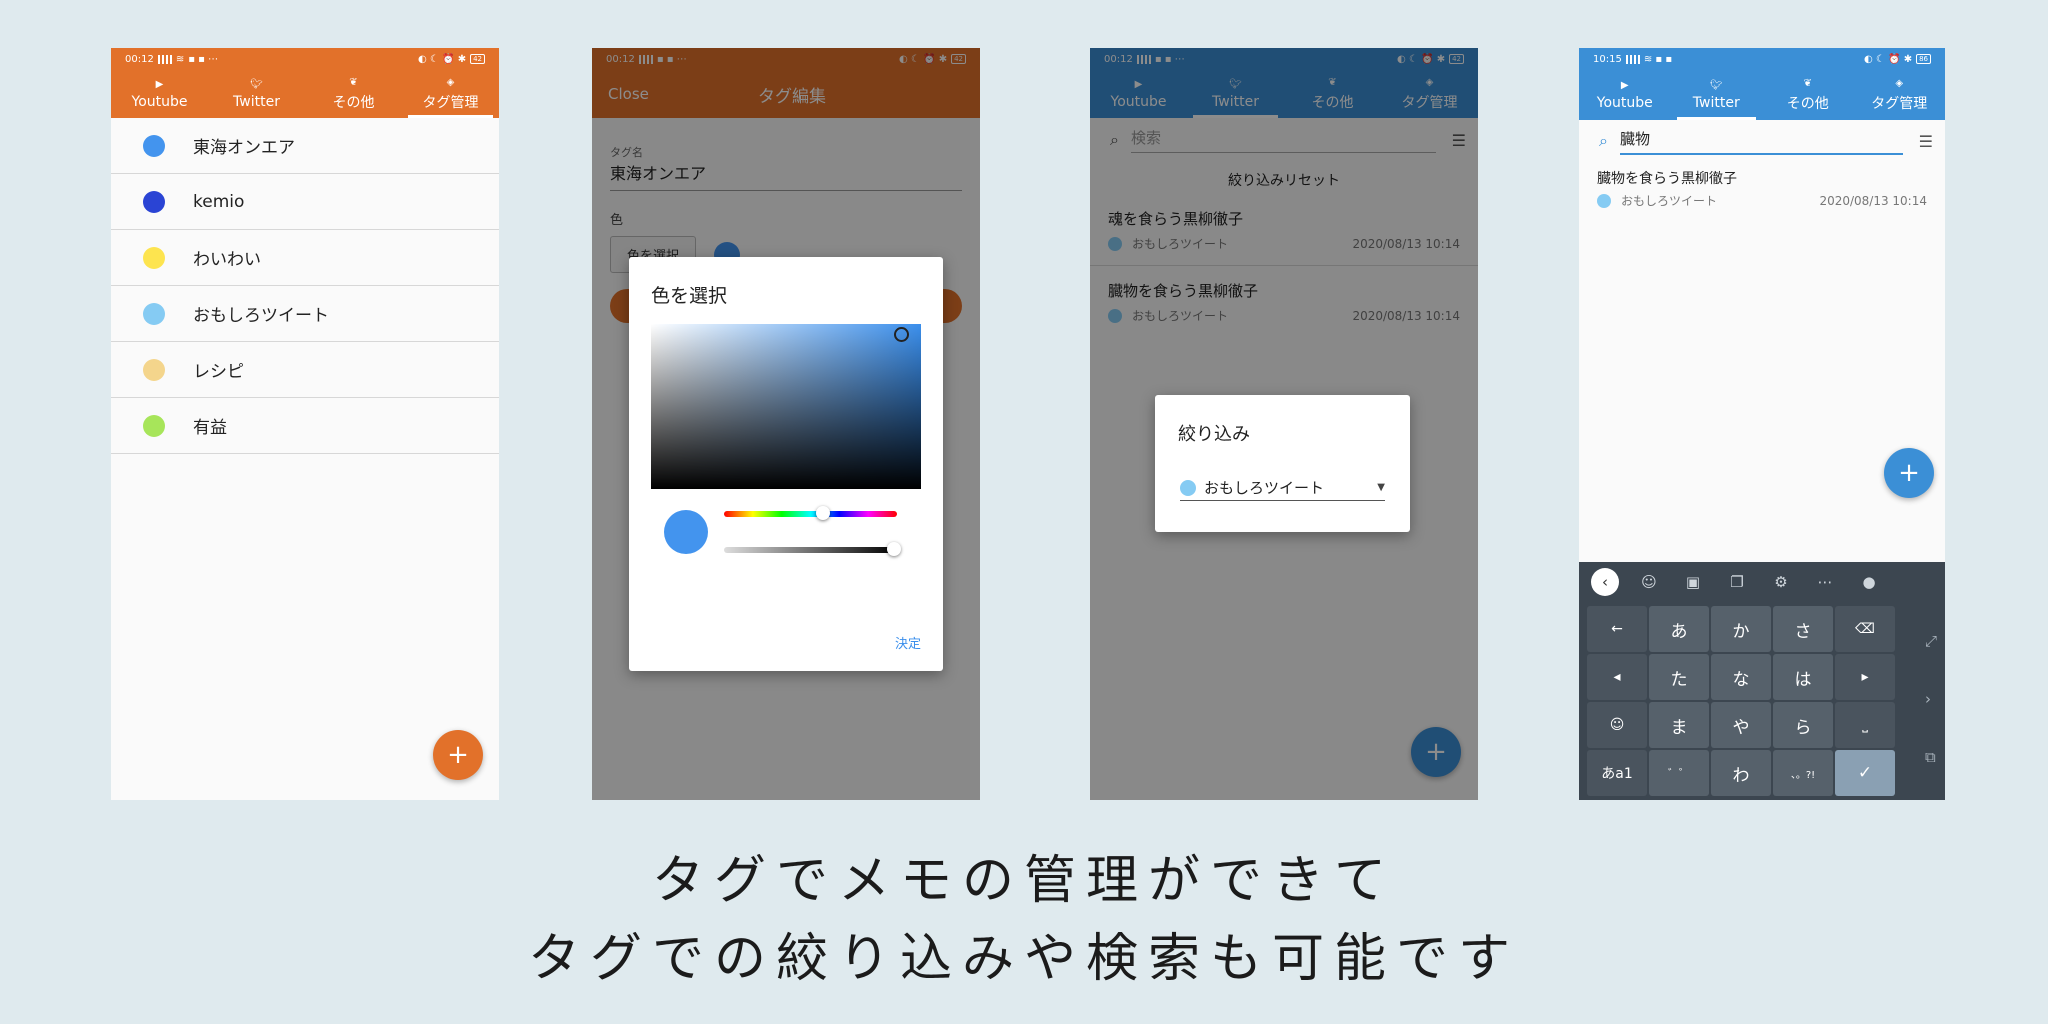 The height and width of the screenshot is (1024, 2048). Describe the element at coordinates (1679, 677) in the screenshot. I see `key: た` at that location.